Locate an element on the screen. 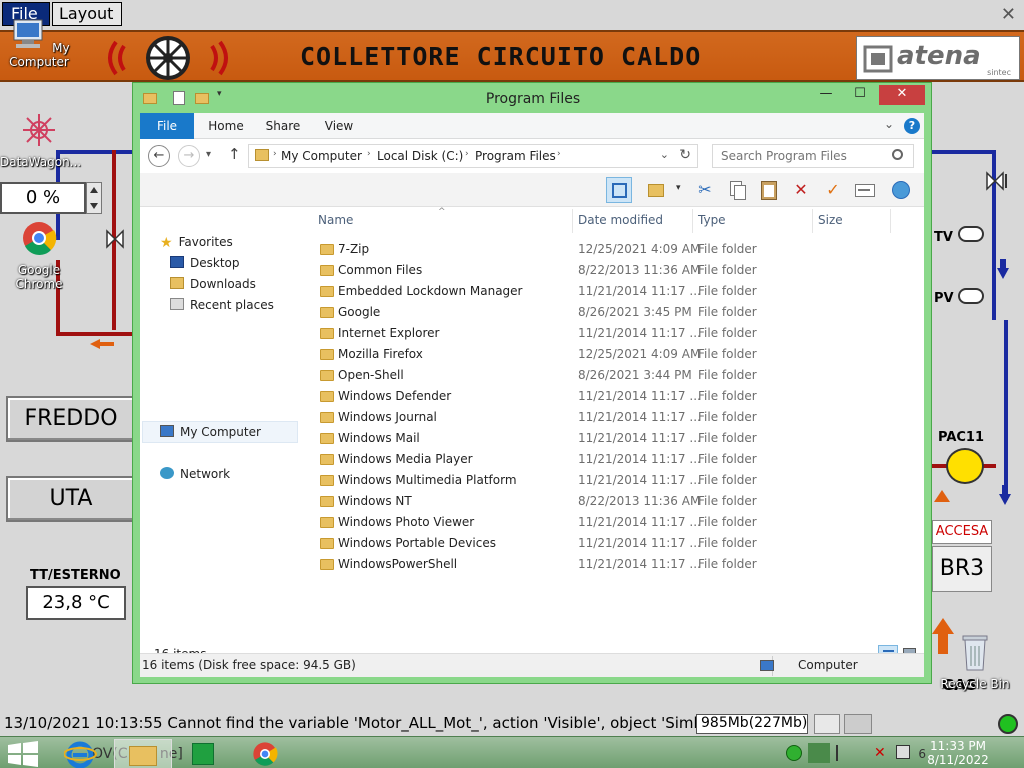 The height and width of the screenshot is (768, 1024). nav-item-desktop: Desktop is located at coordinates (205, 263).